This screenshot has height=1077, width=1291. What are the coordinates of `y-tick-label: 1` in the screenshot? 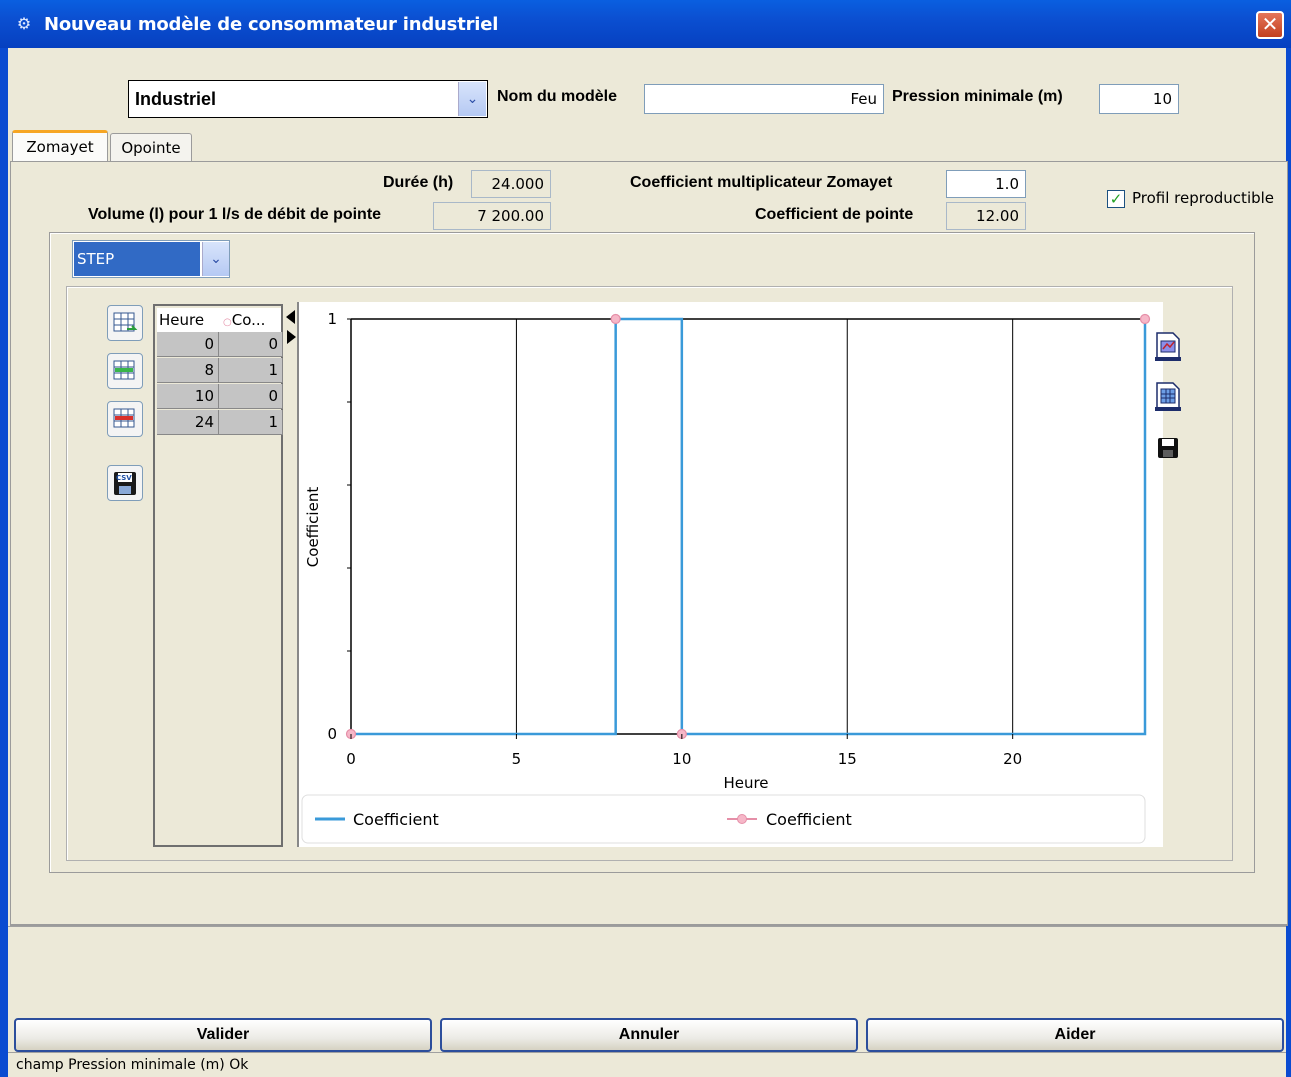 It's located at (332, 319).